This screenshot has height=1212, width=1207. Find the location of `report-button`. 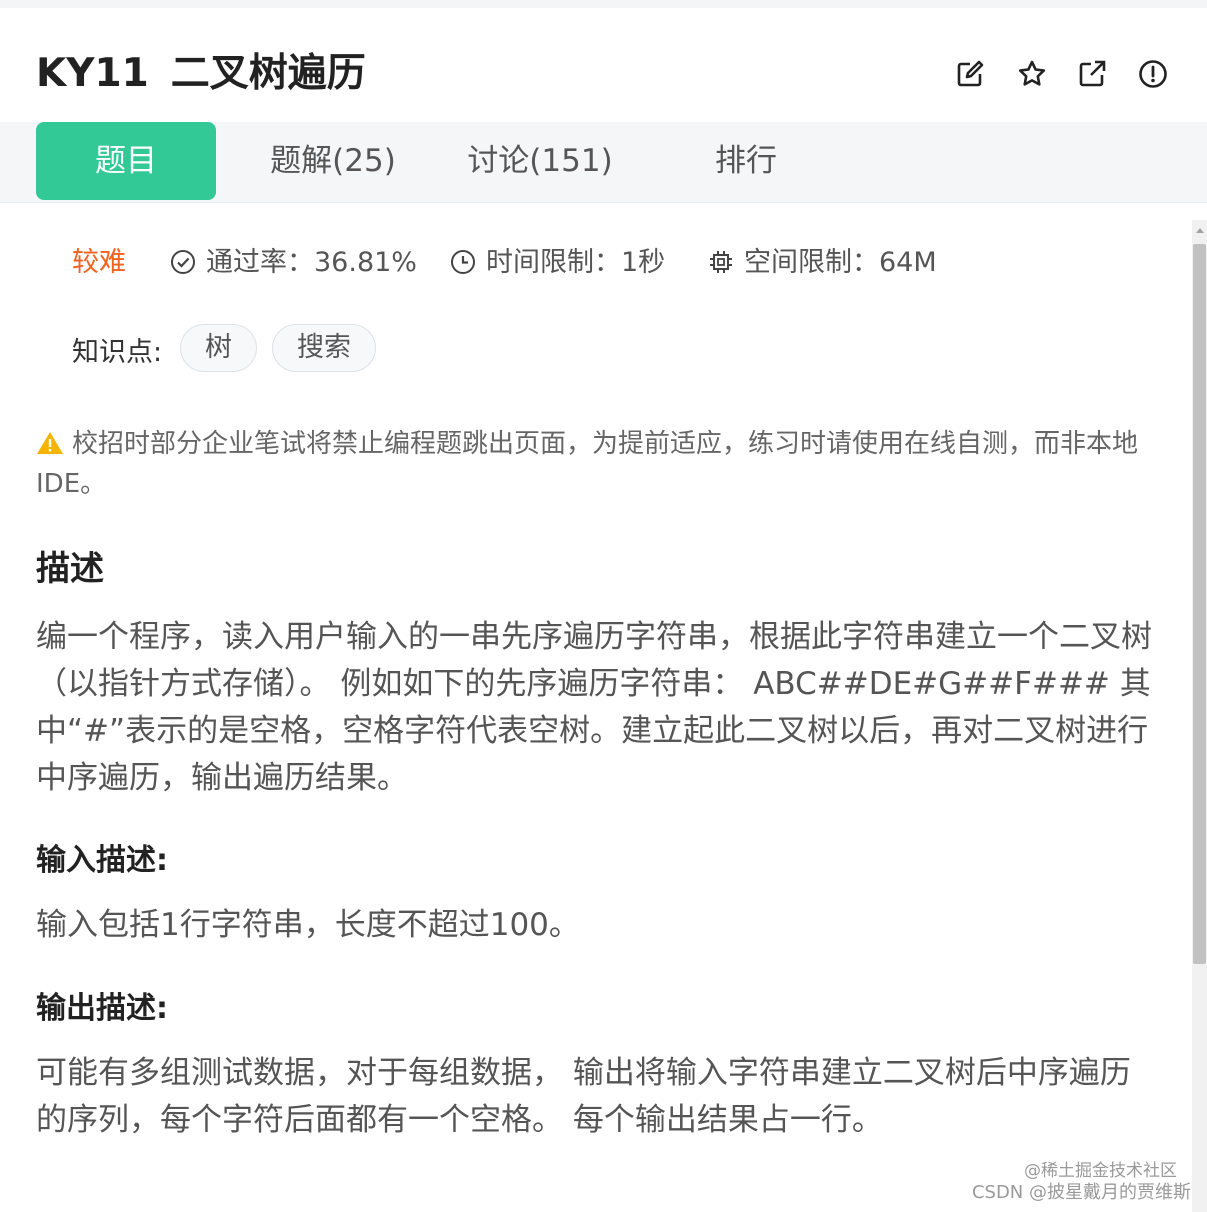

report-button is located at coordinates (1153, 74).